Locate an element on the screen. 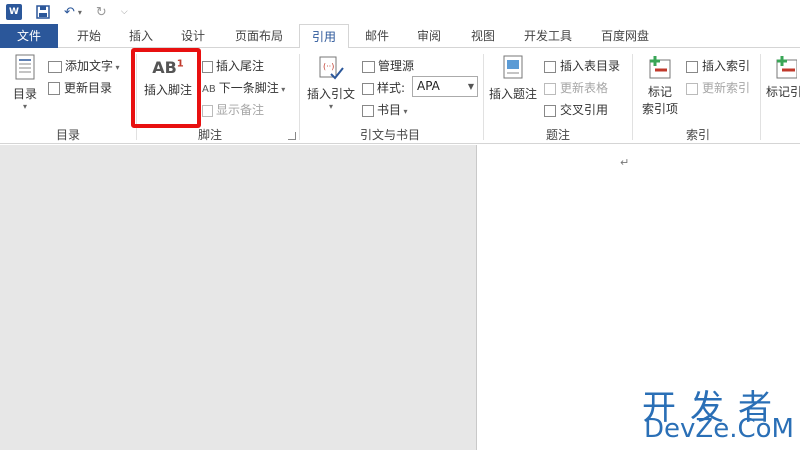 The width and height of the screenshot is (800, 450). manage-sources-button: 管理源 is located at coordinates (388, 65).